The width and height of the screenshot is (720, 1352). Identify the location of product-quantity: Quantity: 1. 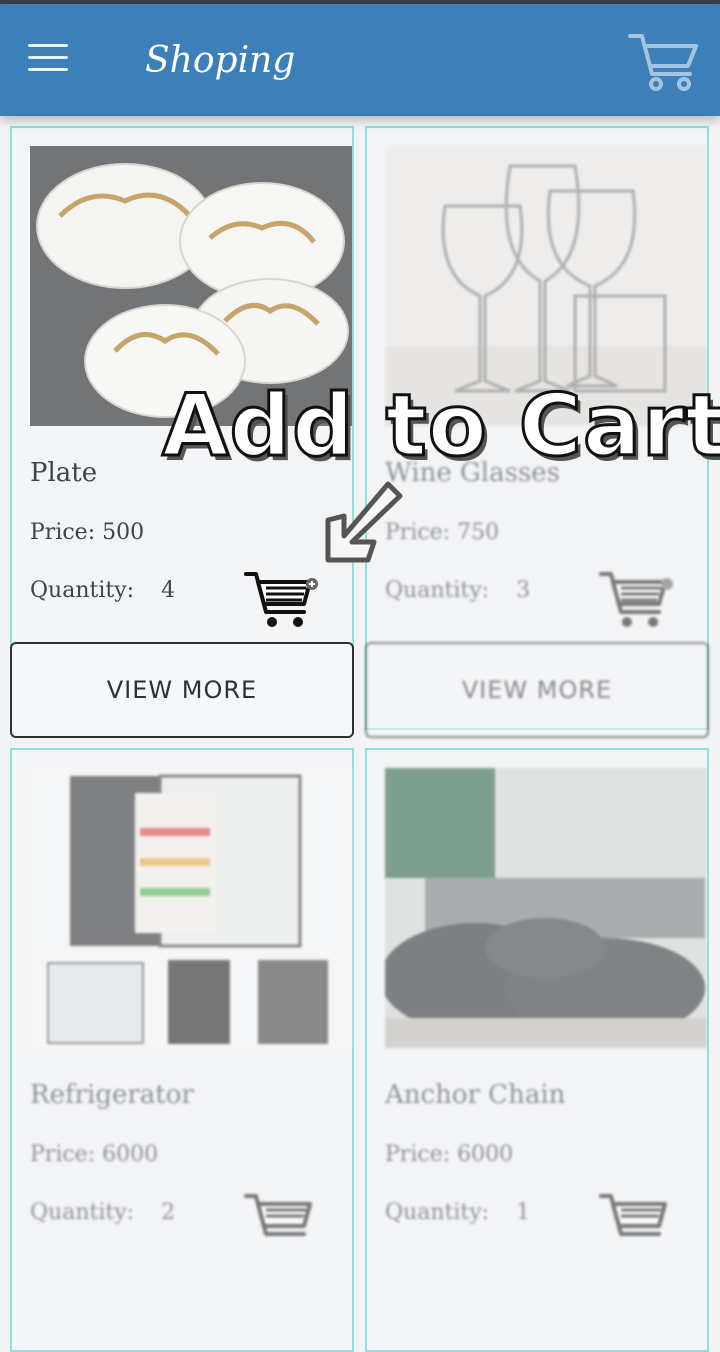
(457, 1212).